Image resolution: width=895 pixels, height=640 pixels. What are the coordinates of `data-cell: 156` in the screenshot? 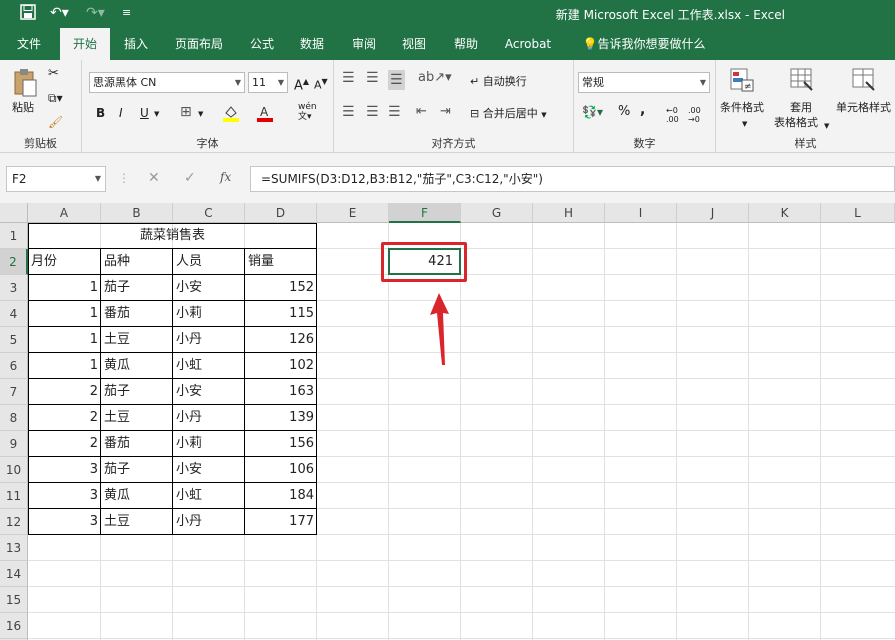 It's located at (281, 443).